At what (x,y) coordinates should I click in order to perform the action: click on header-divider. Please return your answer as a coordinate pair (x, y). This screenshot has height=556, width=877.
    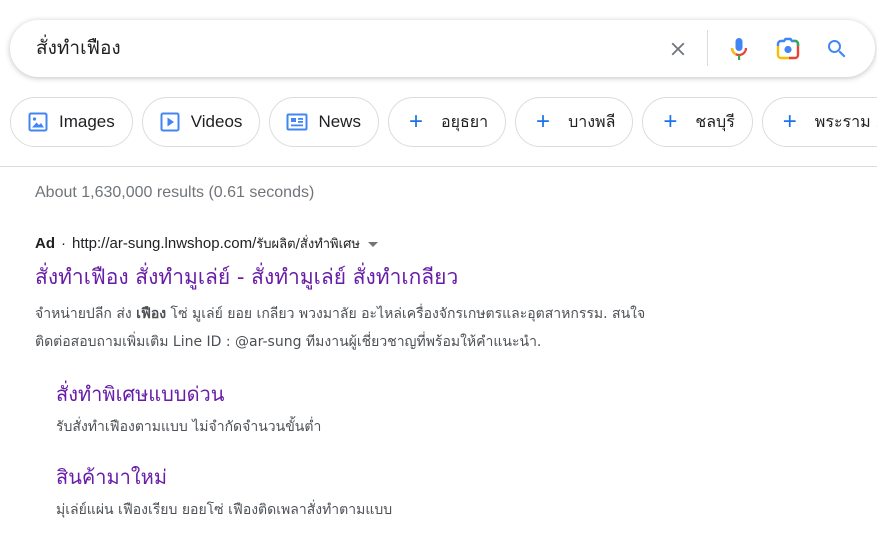
    Looking at the image, I should click on (438, 166).